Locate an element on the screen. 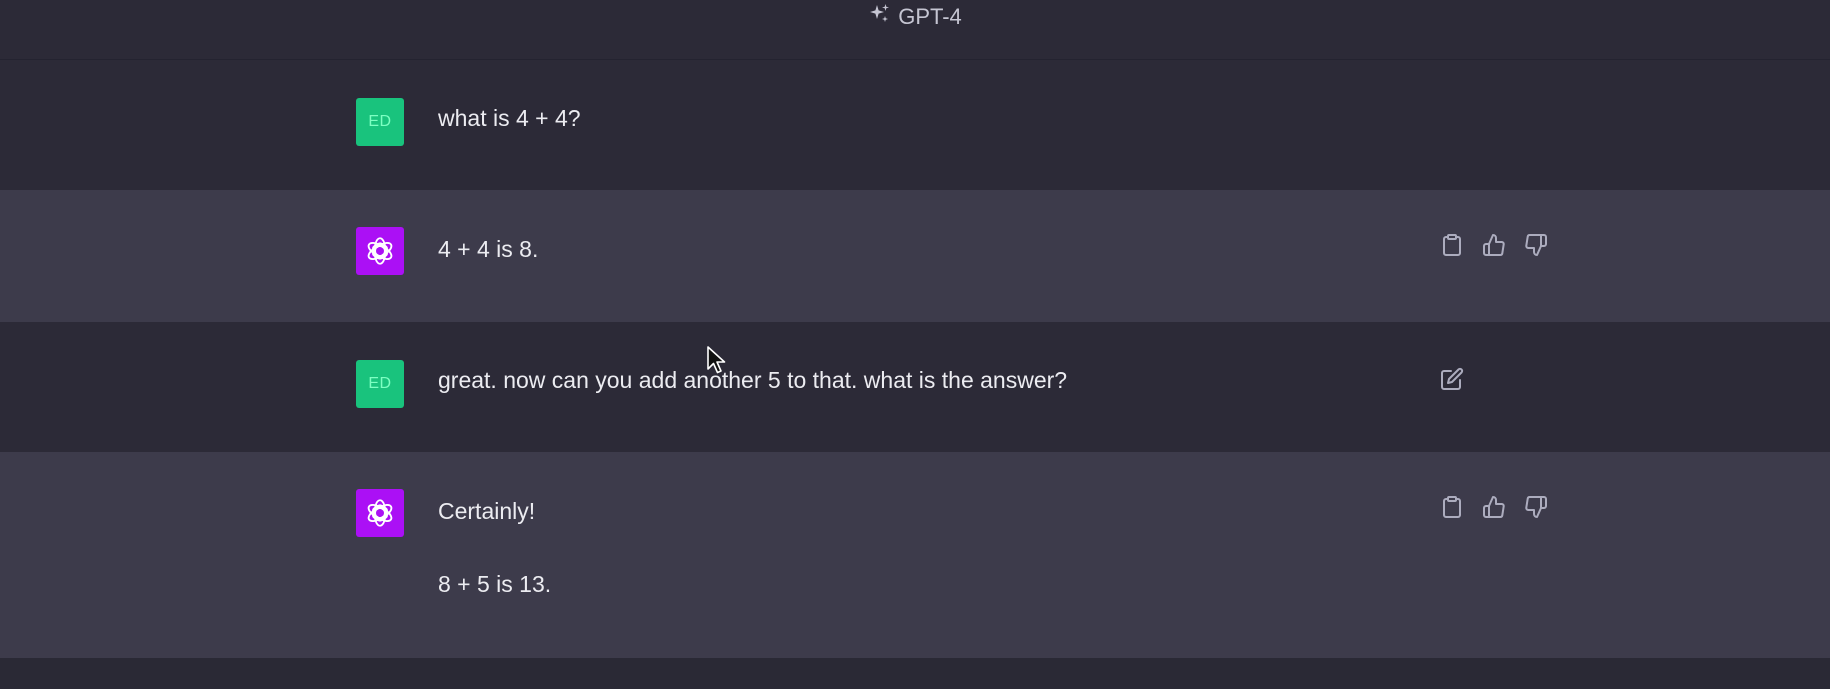  model-selector: GPT-4 is located at coordinates (915, 17).